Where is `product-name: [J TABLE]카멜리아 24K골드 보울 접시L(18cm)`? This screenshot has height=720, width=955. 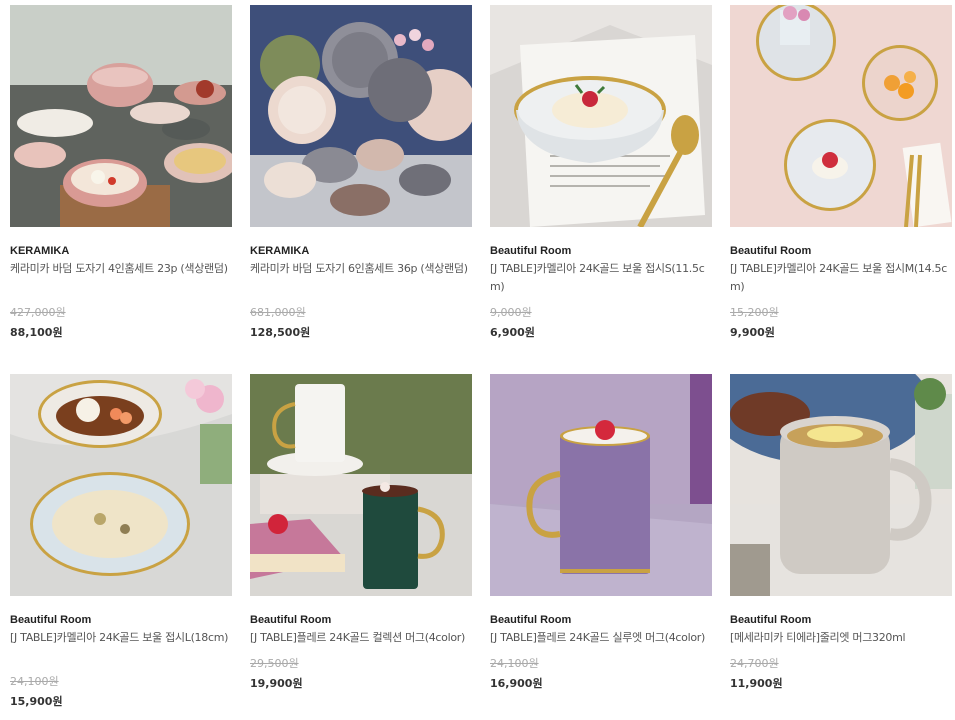
product-name: [J TABLE]카멜리아 24K골드 보울 접시L(18cm) is located at coordinates (121, 647).